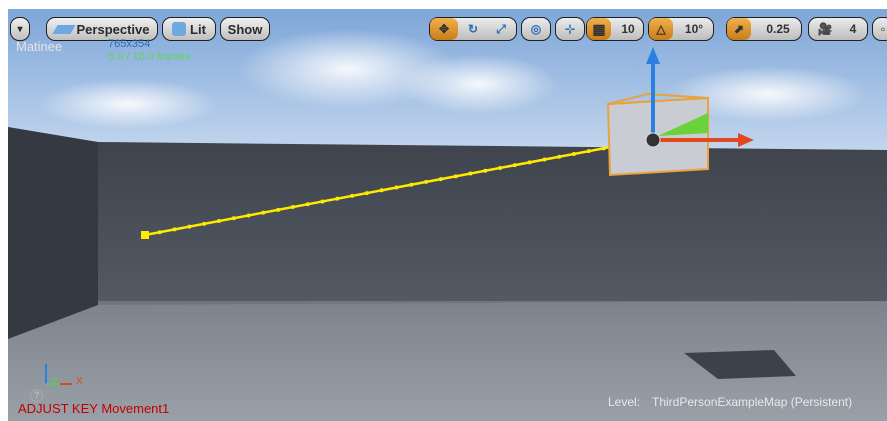 This screenshot has height=421, width=887. What do you see at coordinates (853, 29) in the screenshot?
I see `camera-speed-value: 4` at bounding box center [853, 29].